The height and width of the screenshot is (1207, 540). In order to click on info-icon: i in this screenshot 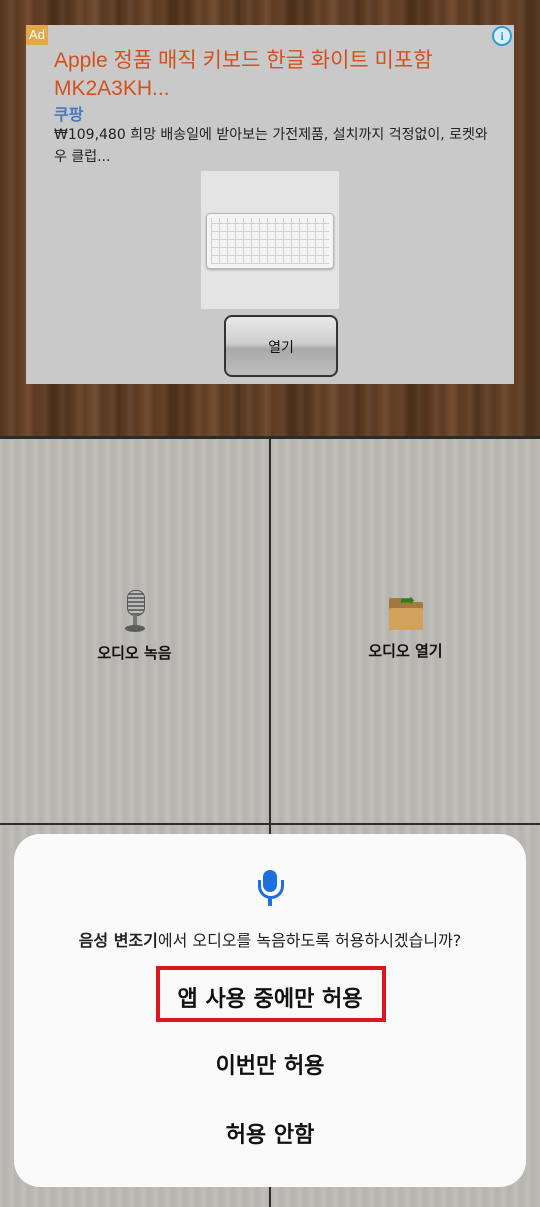, I will do `click(502, 36)`.